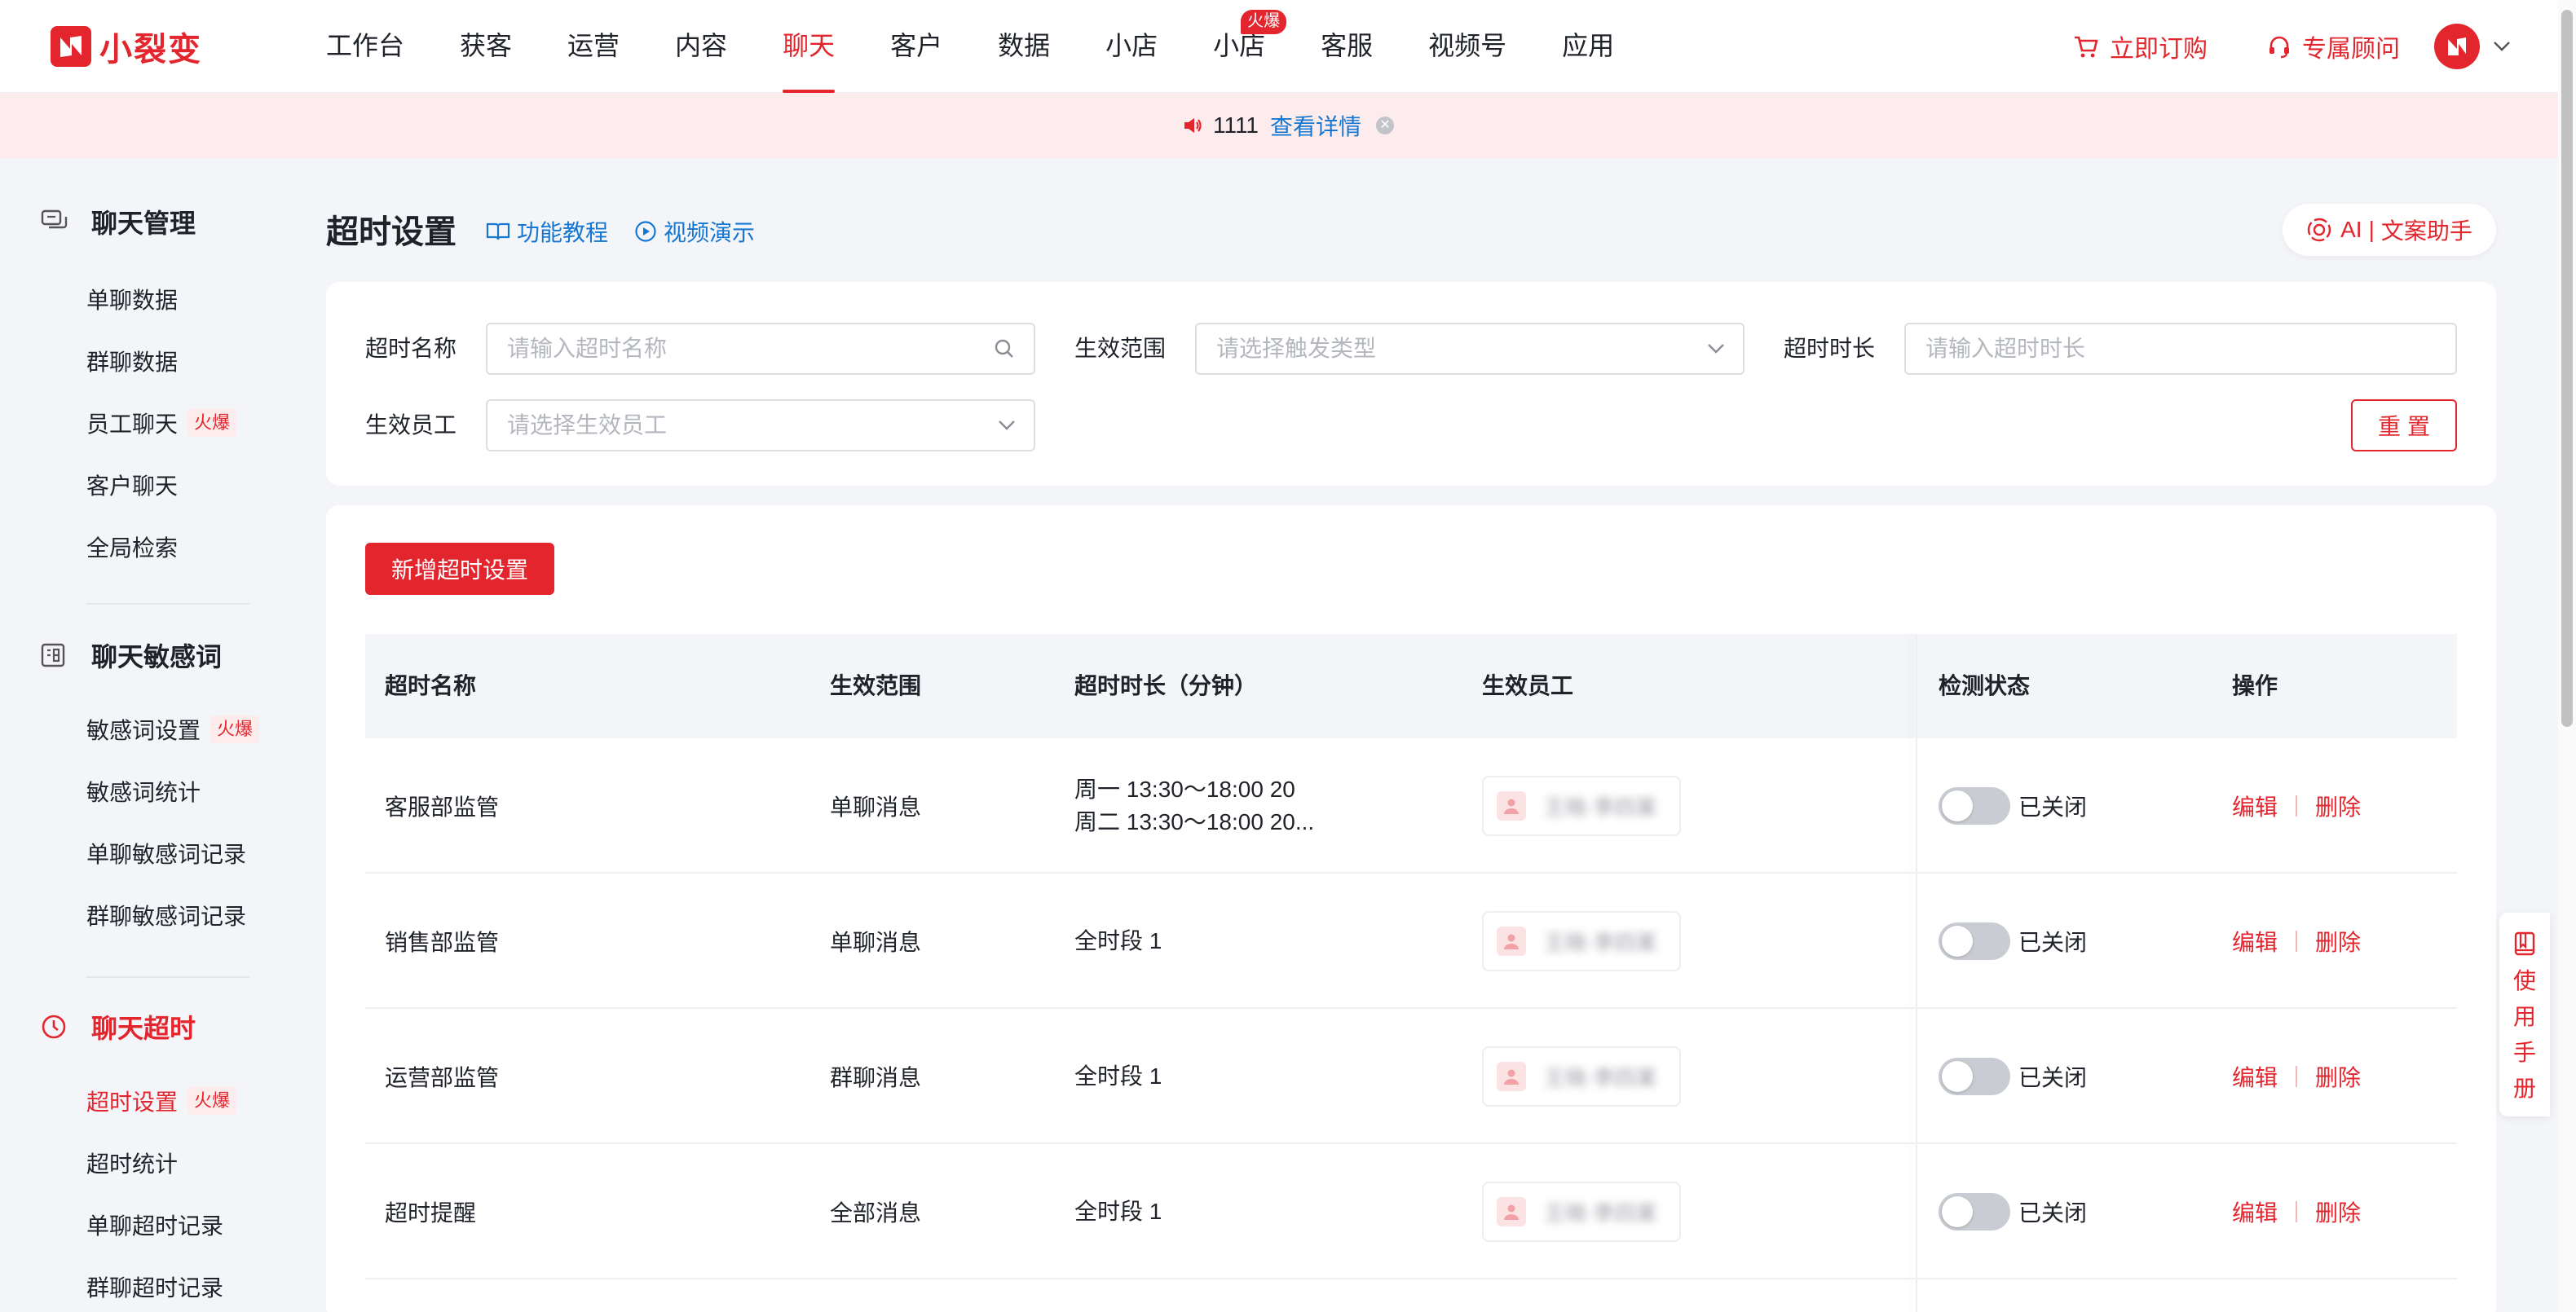 The height and width of the screenshot is (1312, 2576). What do you see at coordinates (2351, 229) in the screenshot?
I see `ai-label: AI` at bounding box center [2351, 229].